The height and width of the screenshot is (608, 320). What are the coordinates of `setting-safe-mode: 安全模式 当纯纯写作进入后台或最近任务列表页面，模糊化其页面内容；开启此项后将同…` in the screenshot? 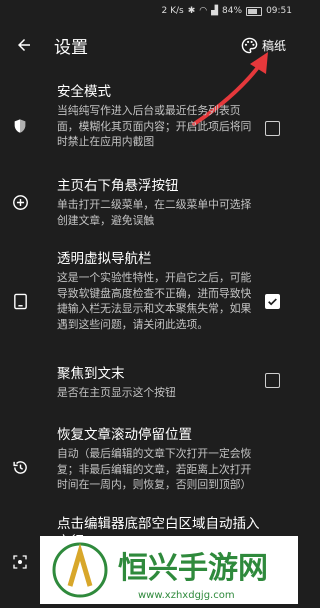 It's located at (149, 123).